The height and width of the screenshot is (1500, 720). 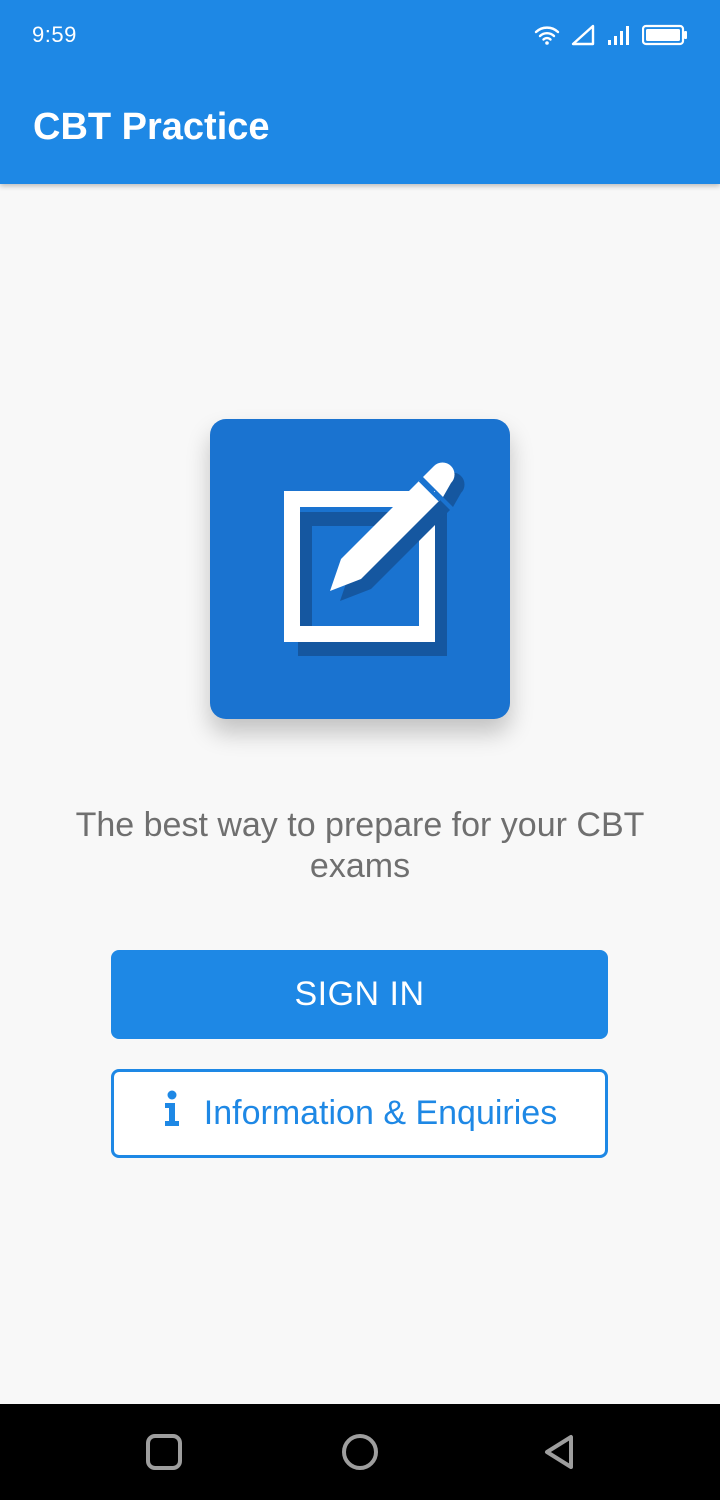 What do you see at coordinates (360, 92) in the screenshot?
I see `app-bar: 9:59 CBT Practice` at bounding box center [360, 92].